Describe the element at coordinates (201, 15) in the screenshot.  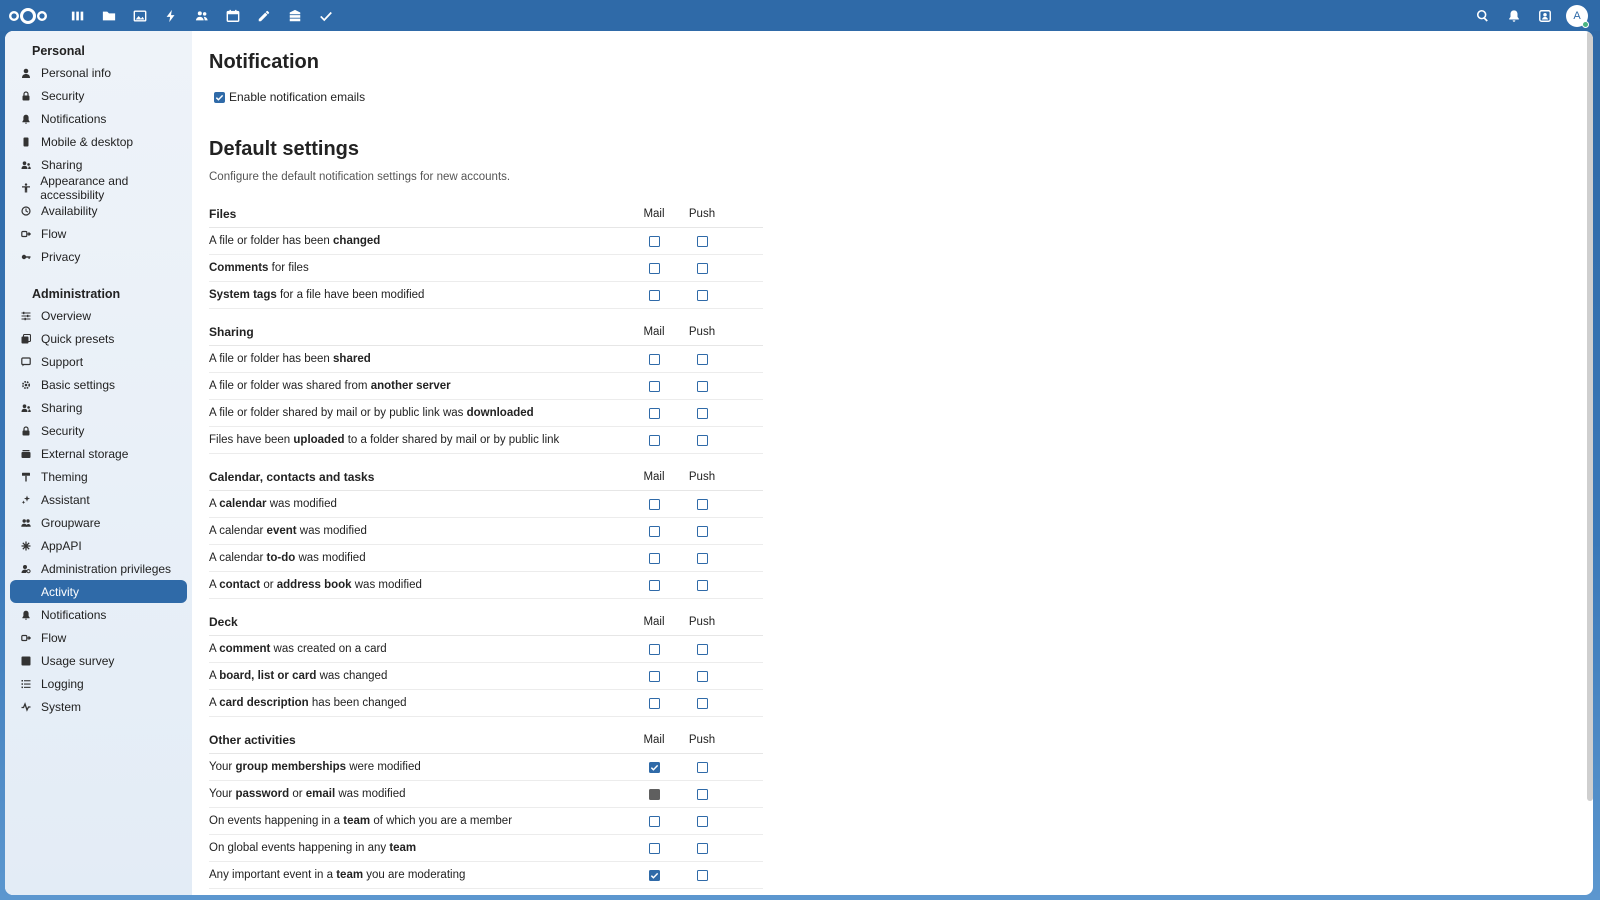
I see `contacts-icon` at that location.